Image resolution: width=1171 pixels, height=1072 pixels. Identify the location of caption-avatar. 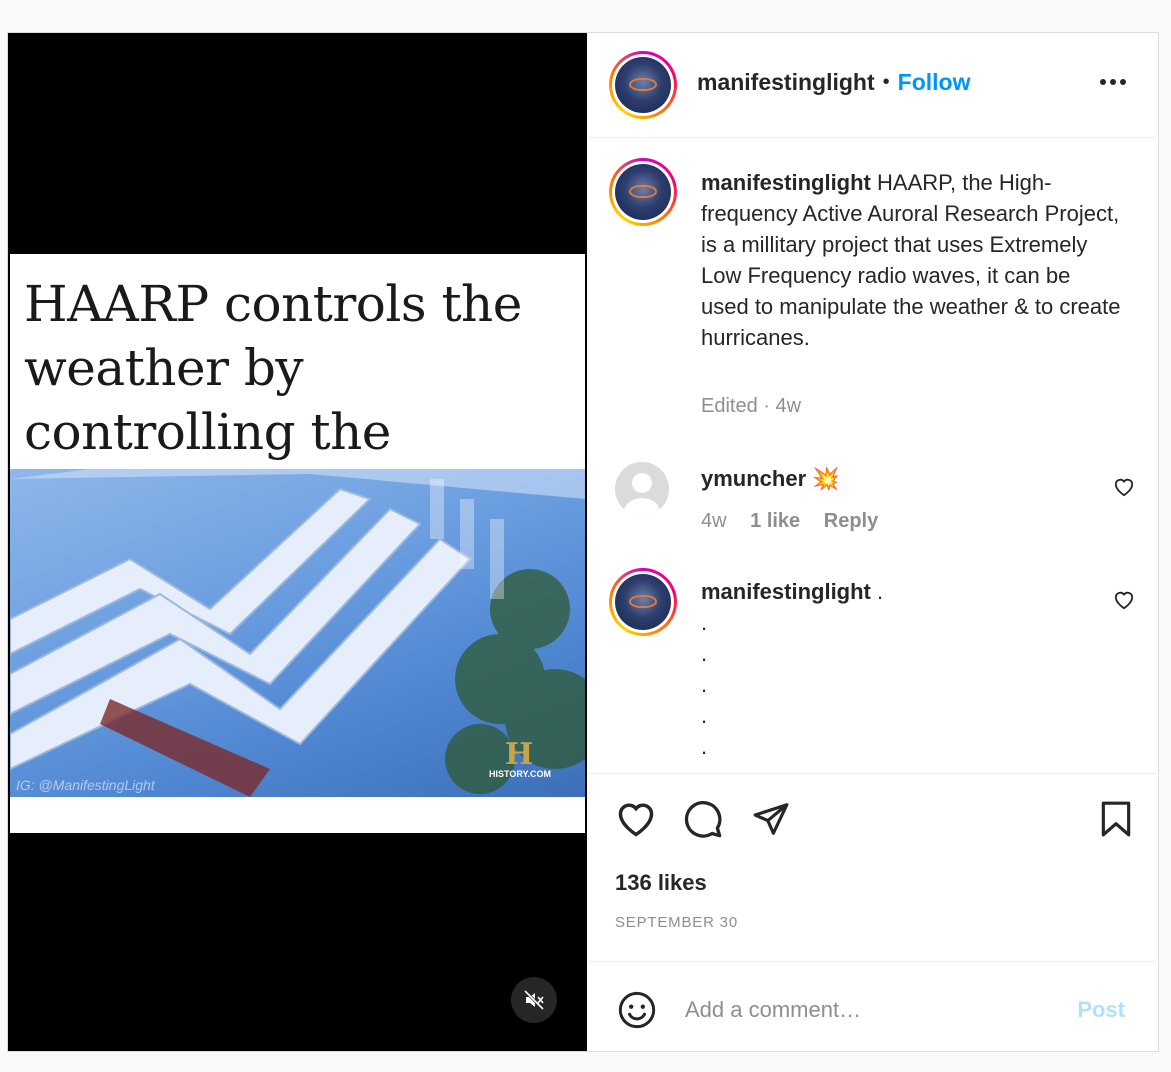
(643, 192).